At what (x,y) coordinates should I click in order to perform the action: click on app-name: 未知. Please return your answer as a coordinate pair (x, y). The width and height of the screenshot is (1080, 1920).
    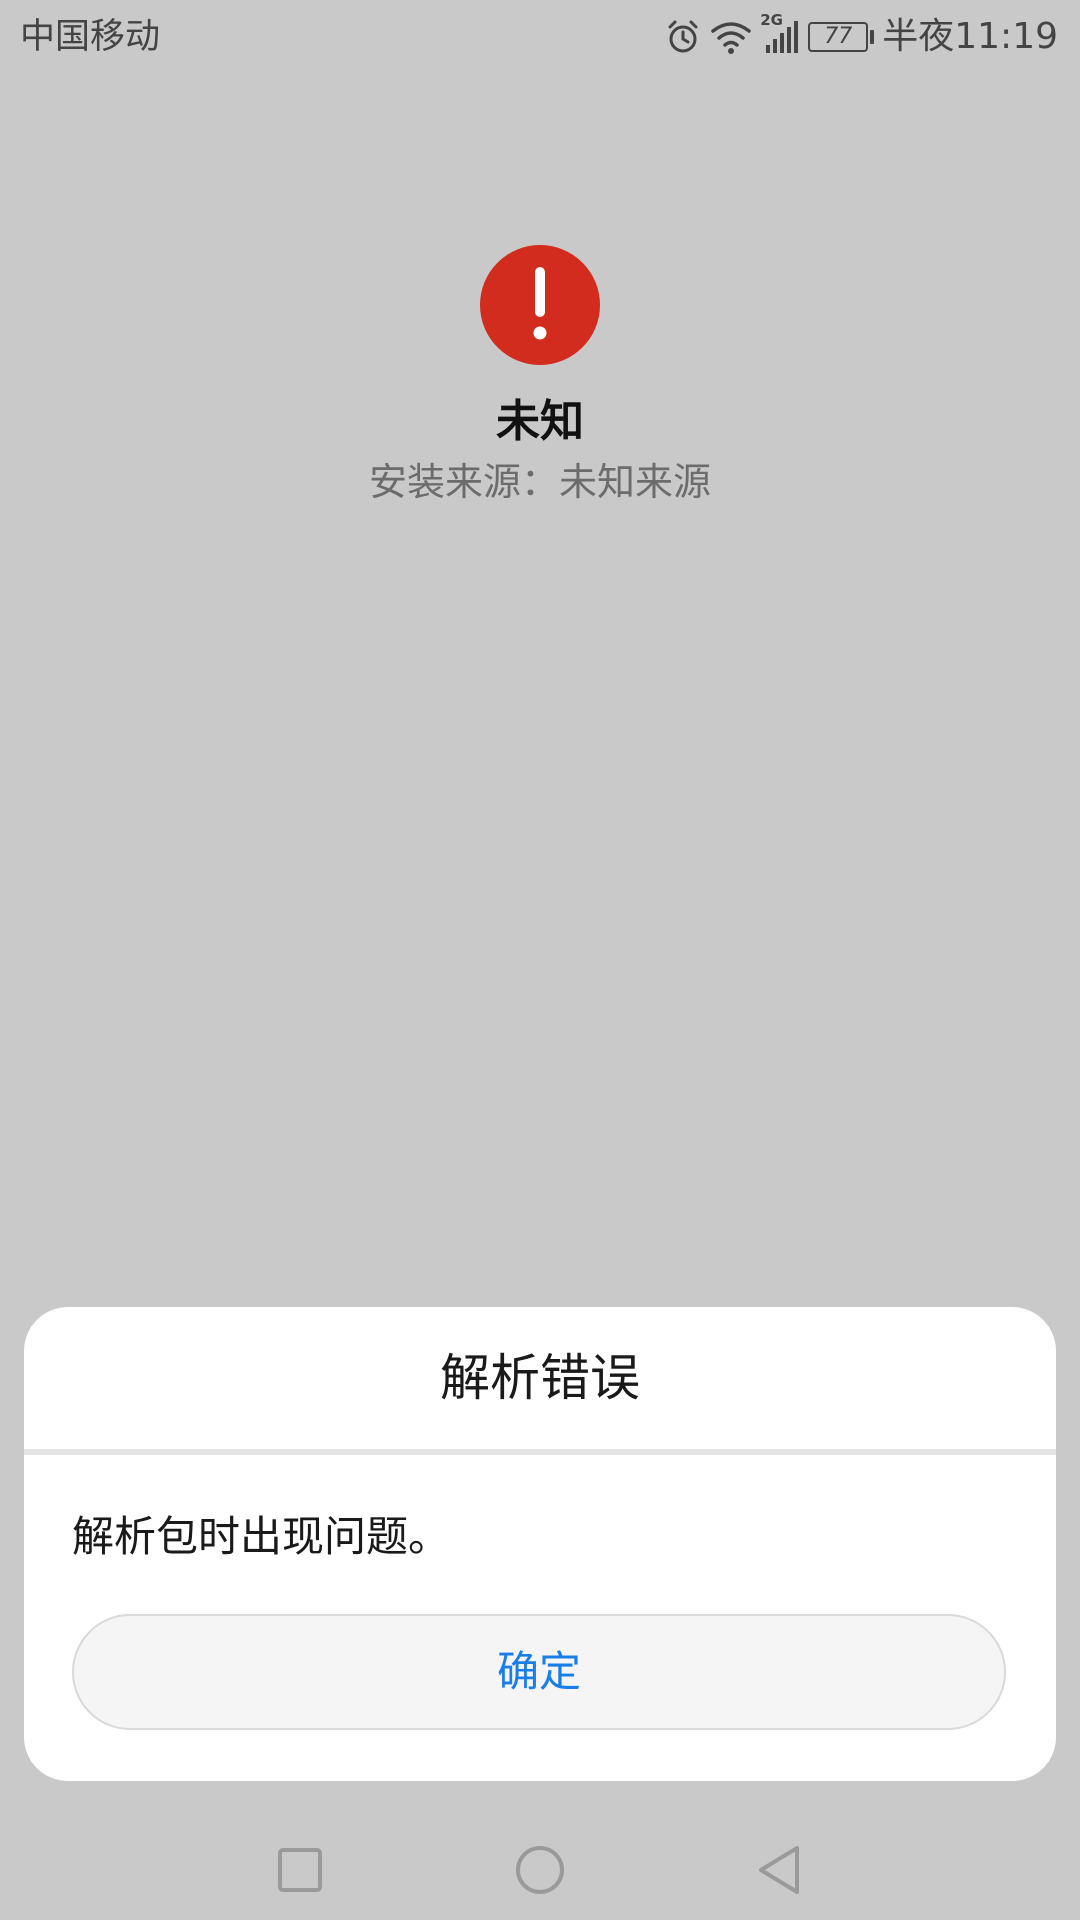
    Looking at the image, I should click on (540, 421).